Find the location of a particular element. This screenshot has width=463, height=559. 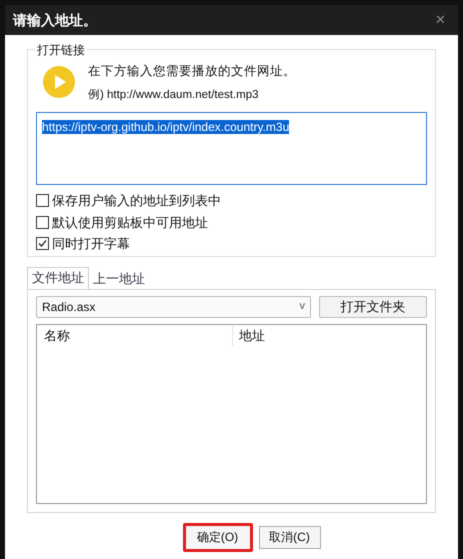

close-button: ✕ is located at coordinates (440, 20).